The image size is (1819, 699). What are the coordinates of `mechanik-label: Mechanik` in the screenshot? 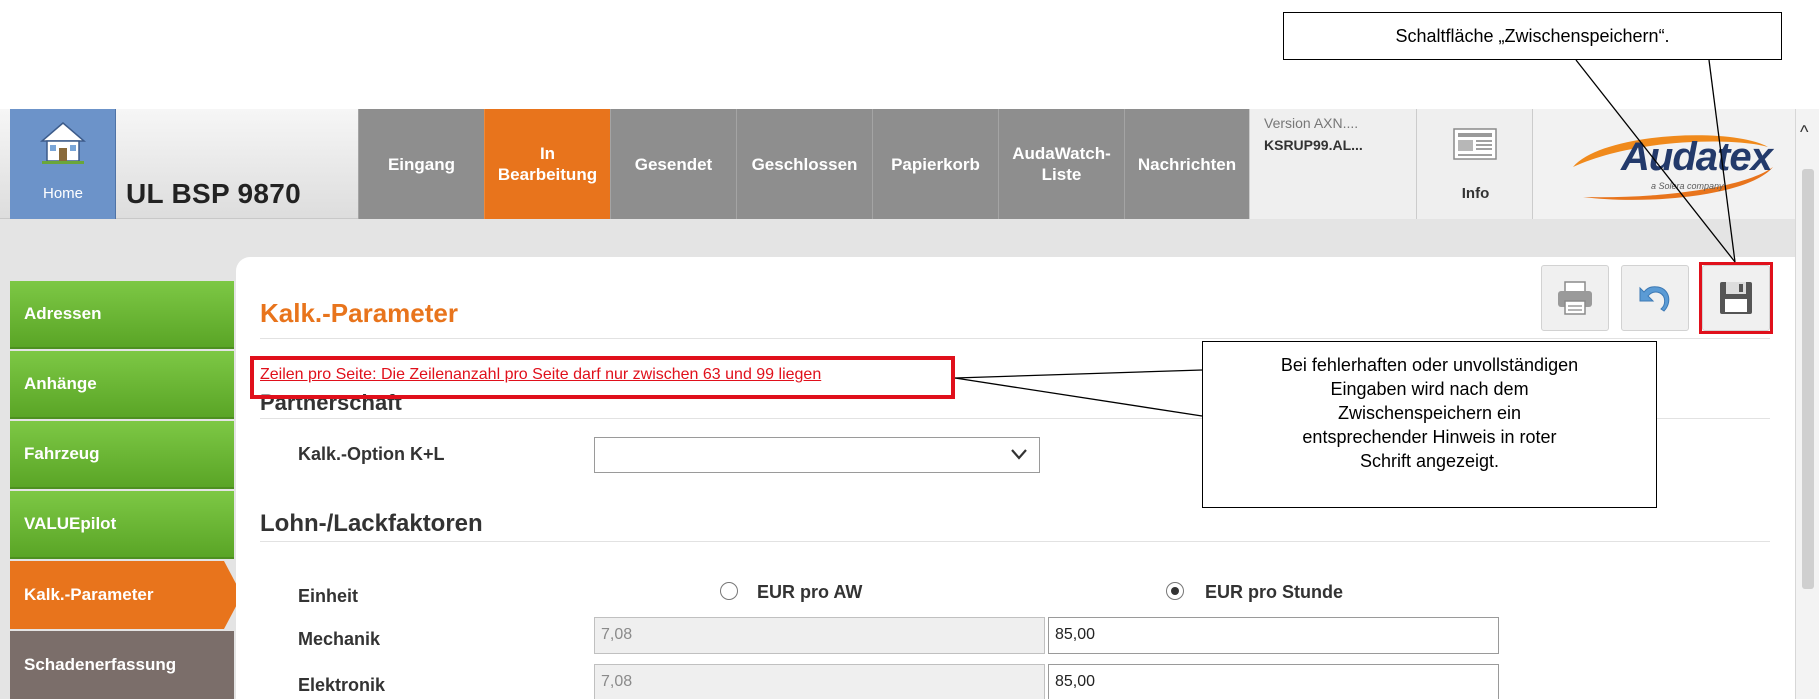 It's located at (339, 639).